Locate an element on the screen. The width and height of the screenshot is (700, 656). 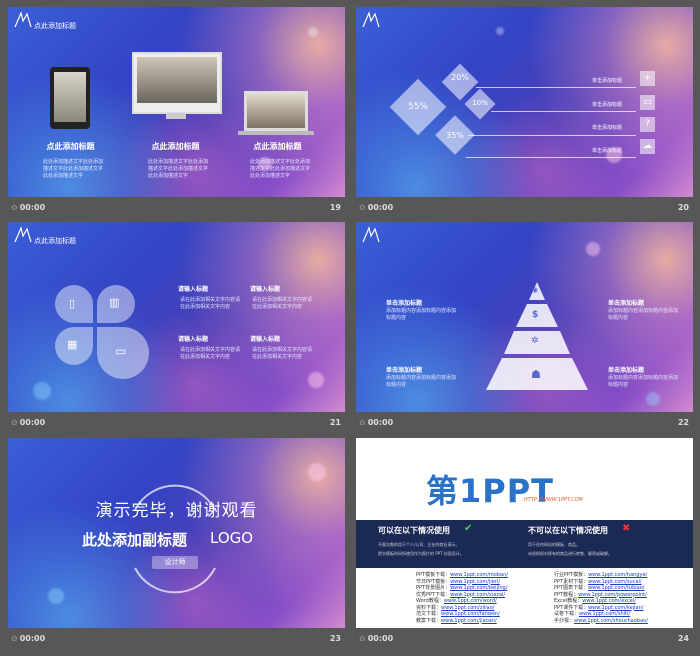
resource-link: www.1ppt.com/tubiao/ is located at coordinates (616, 588).